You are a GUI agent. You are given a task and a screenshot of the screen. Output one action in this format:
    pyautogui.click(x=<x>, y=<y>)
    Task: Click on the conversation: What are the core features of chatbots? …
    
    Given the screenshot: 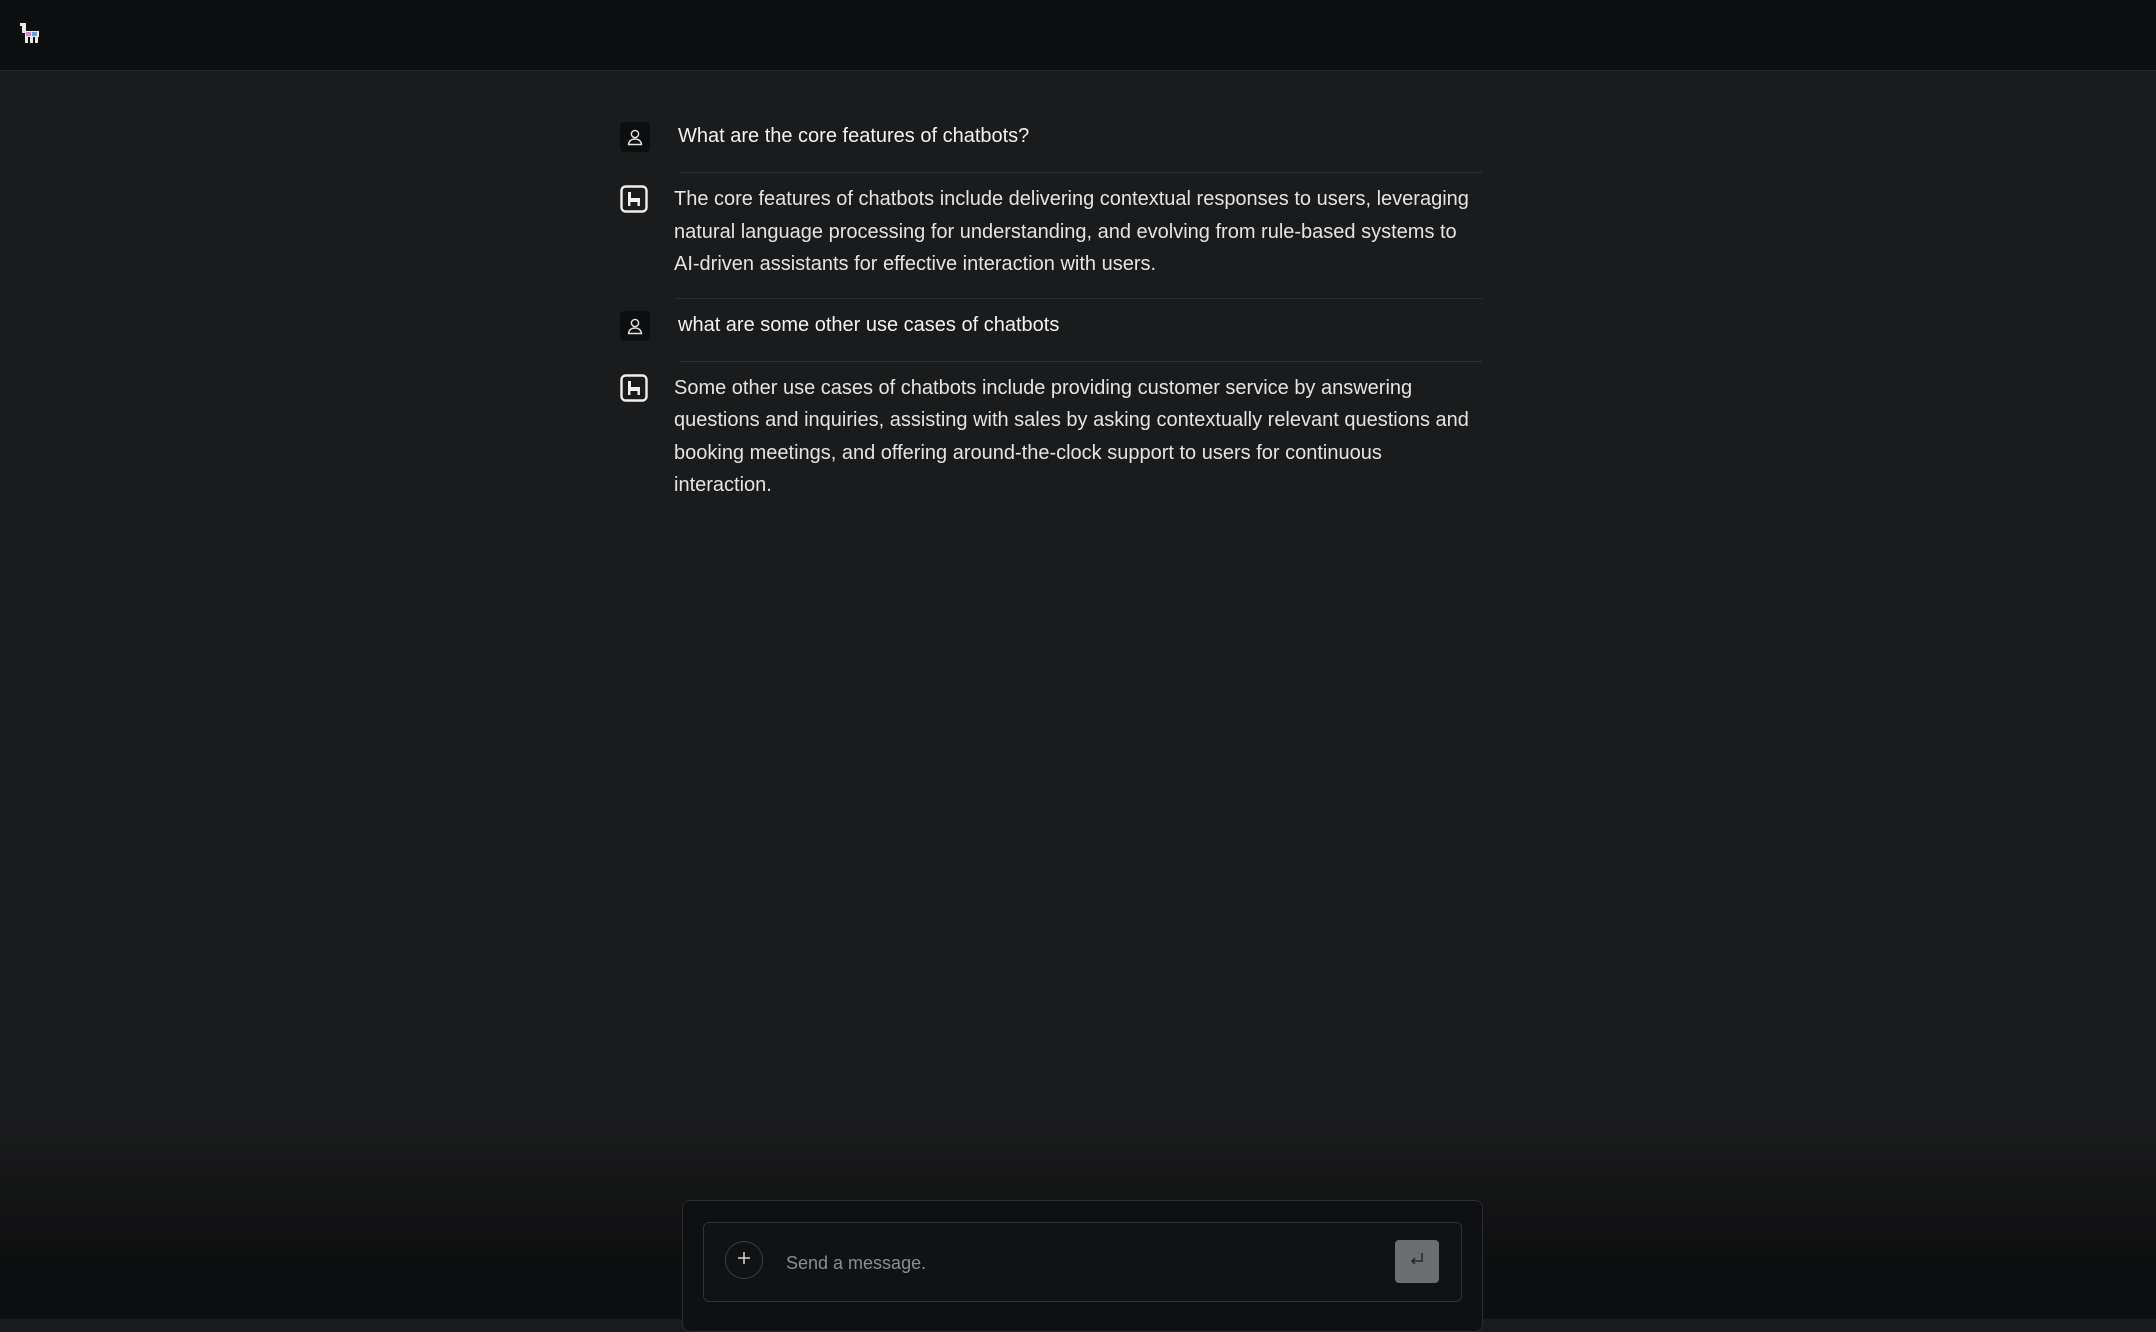 What is the action you would take?
    pyautogui.click(x=1051, y=315)
    